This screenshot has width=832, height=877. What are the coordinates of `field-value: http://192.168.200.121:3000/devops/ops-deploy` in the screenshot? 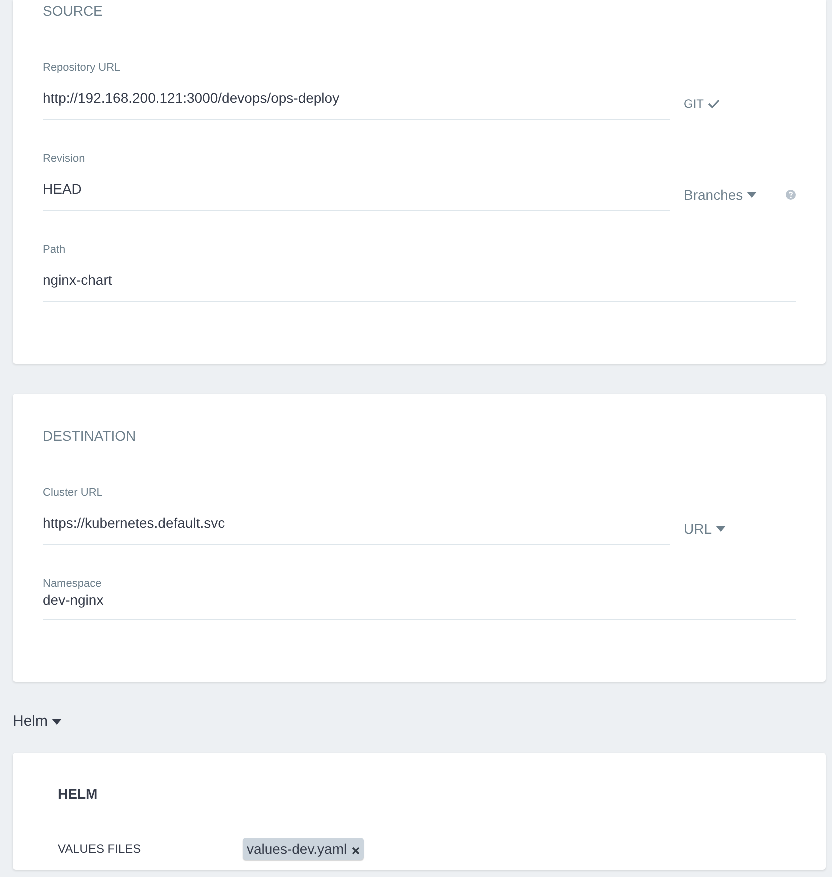 It's located at (192, 98).